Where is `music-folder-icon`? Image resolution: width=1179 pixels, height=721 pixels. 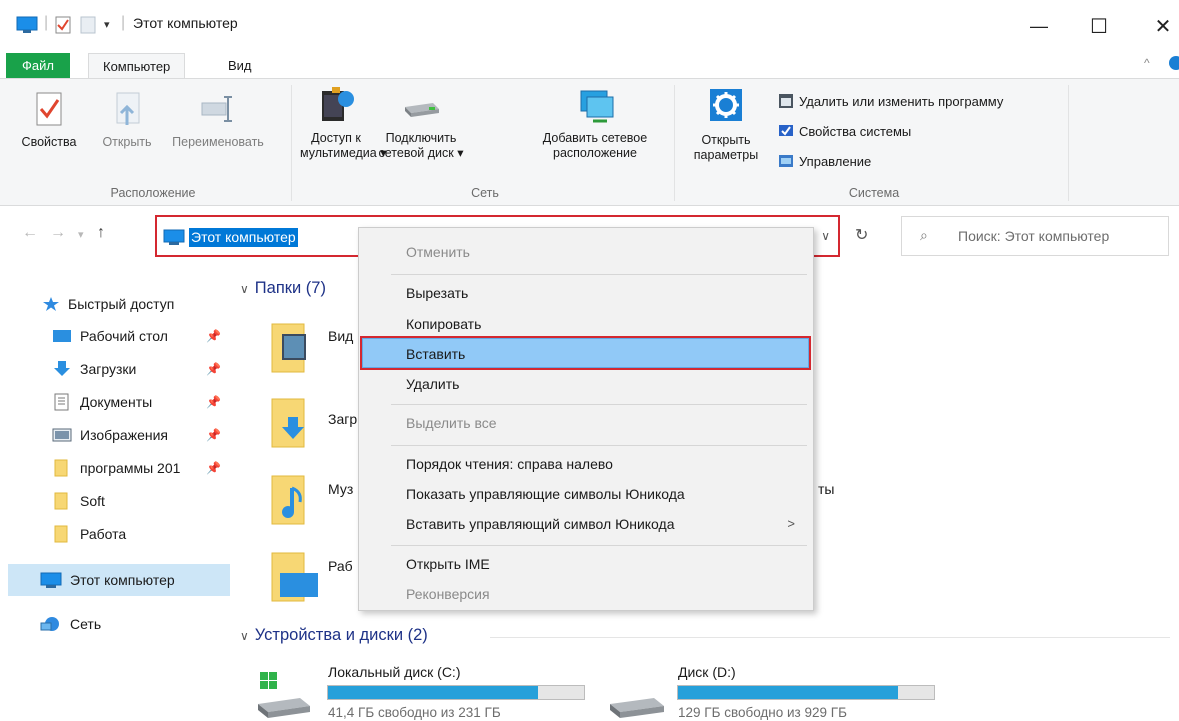 music-folder-icon is located at coordinates (298, 500).